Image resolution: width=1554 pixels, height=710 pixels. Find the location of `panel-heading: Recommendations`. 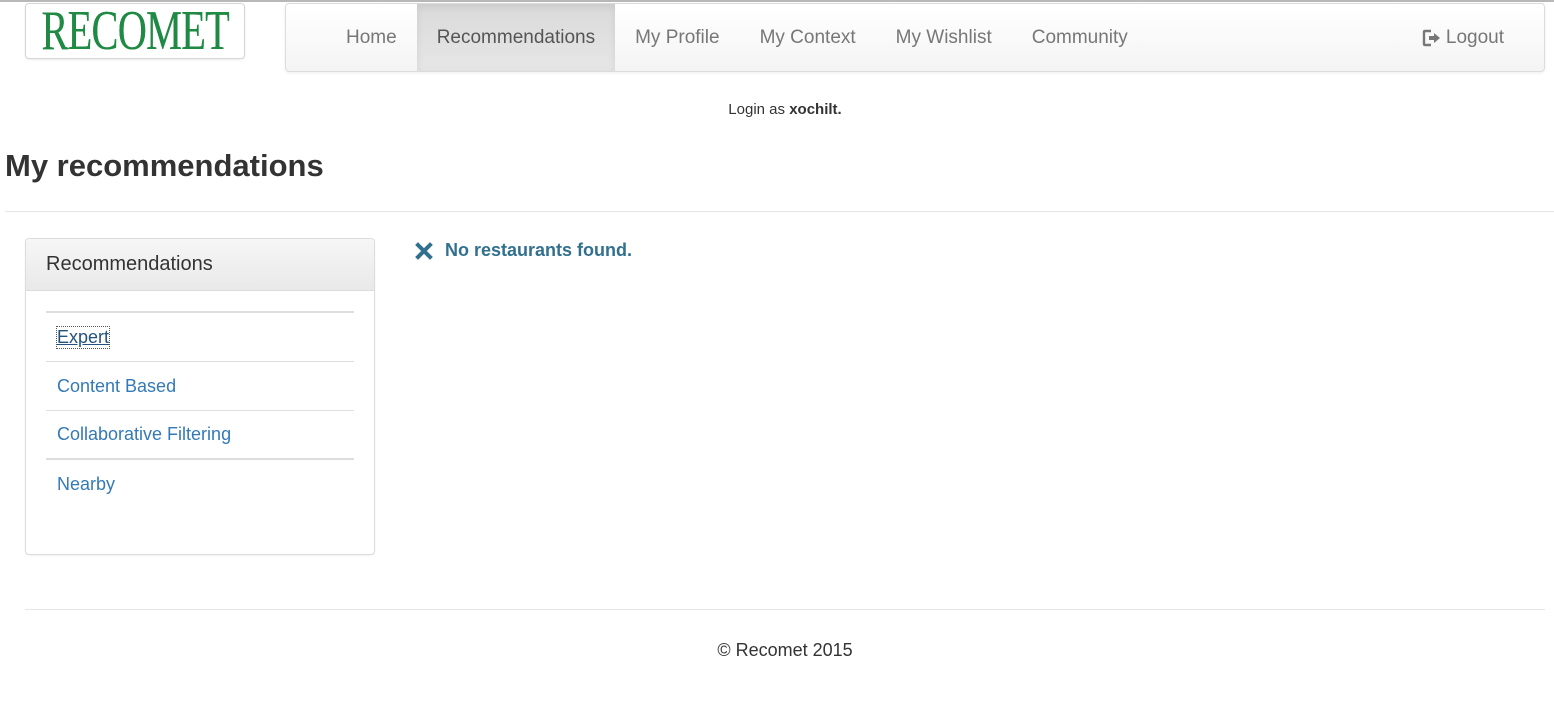

panel-heading: Recommendations is located at coordinates (200, 265).